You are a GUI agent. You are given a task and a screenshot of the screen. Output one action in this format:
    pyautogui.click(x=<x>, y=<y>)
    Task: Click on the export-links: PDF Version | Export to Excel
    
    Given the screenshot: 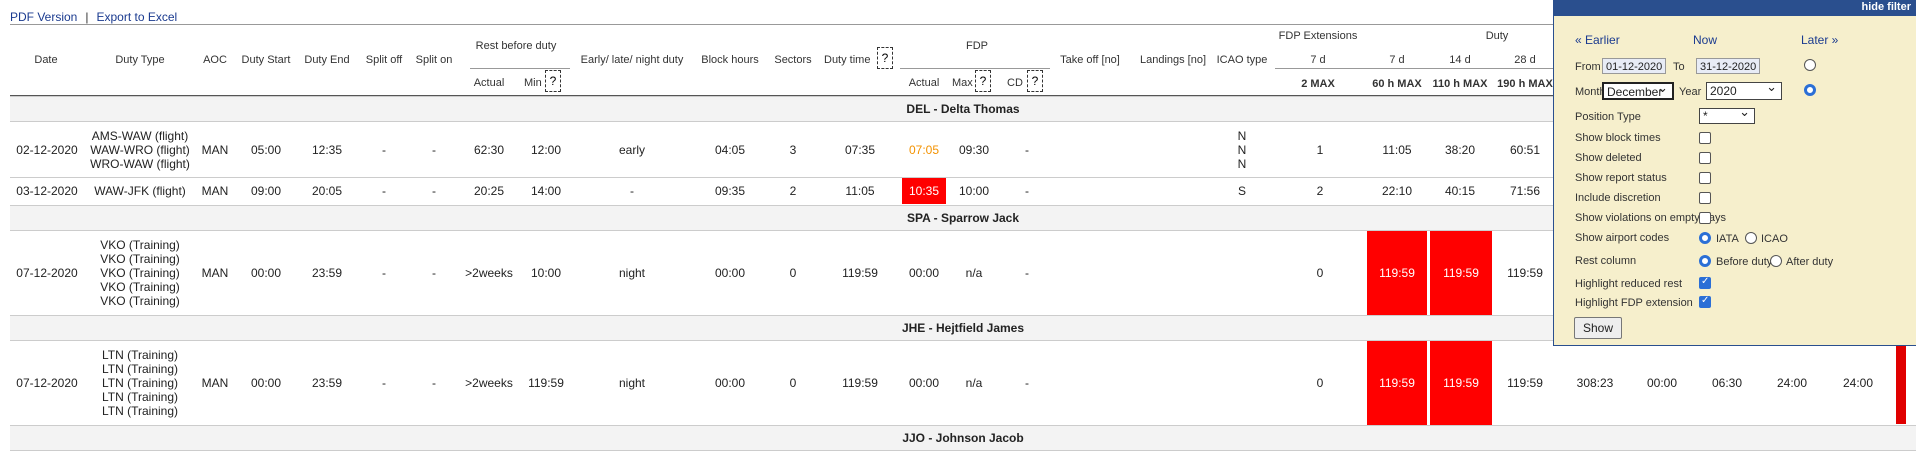 What is the action you would take?
    pyautogui.click(x=93, y=17)
    